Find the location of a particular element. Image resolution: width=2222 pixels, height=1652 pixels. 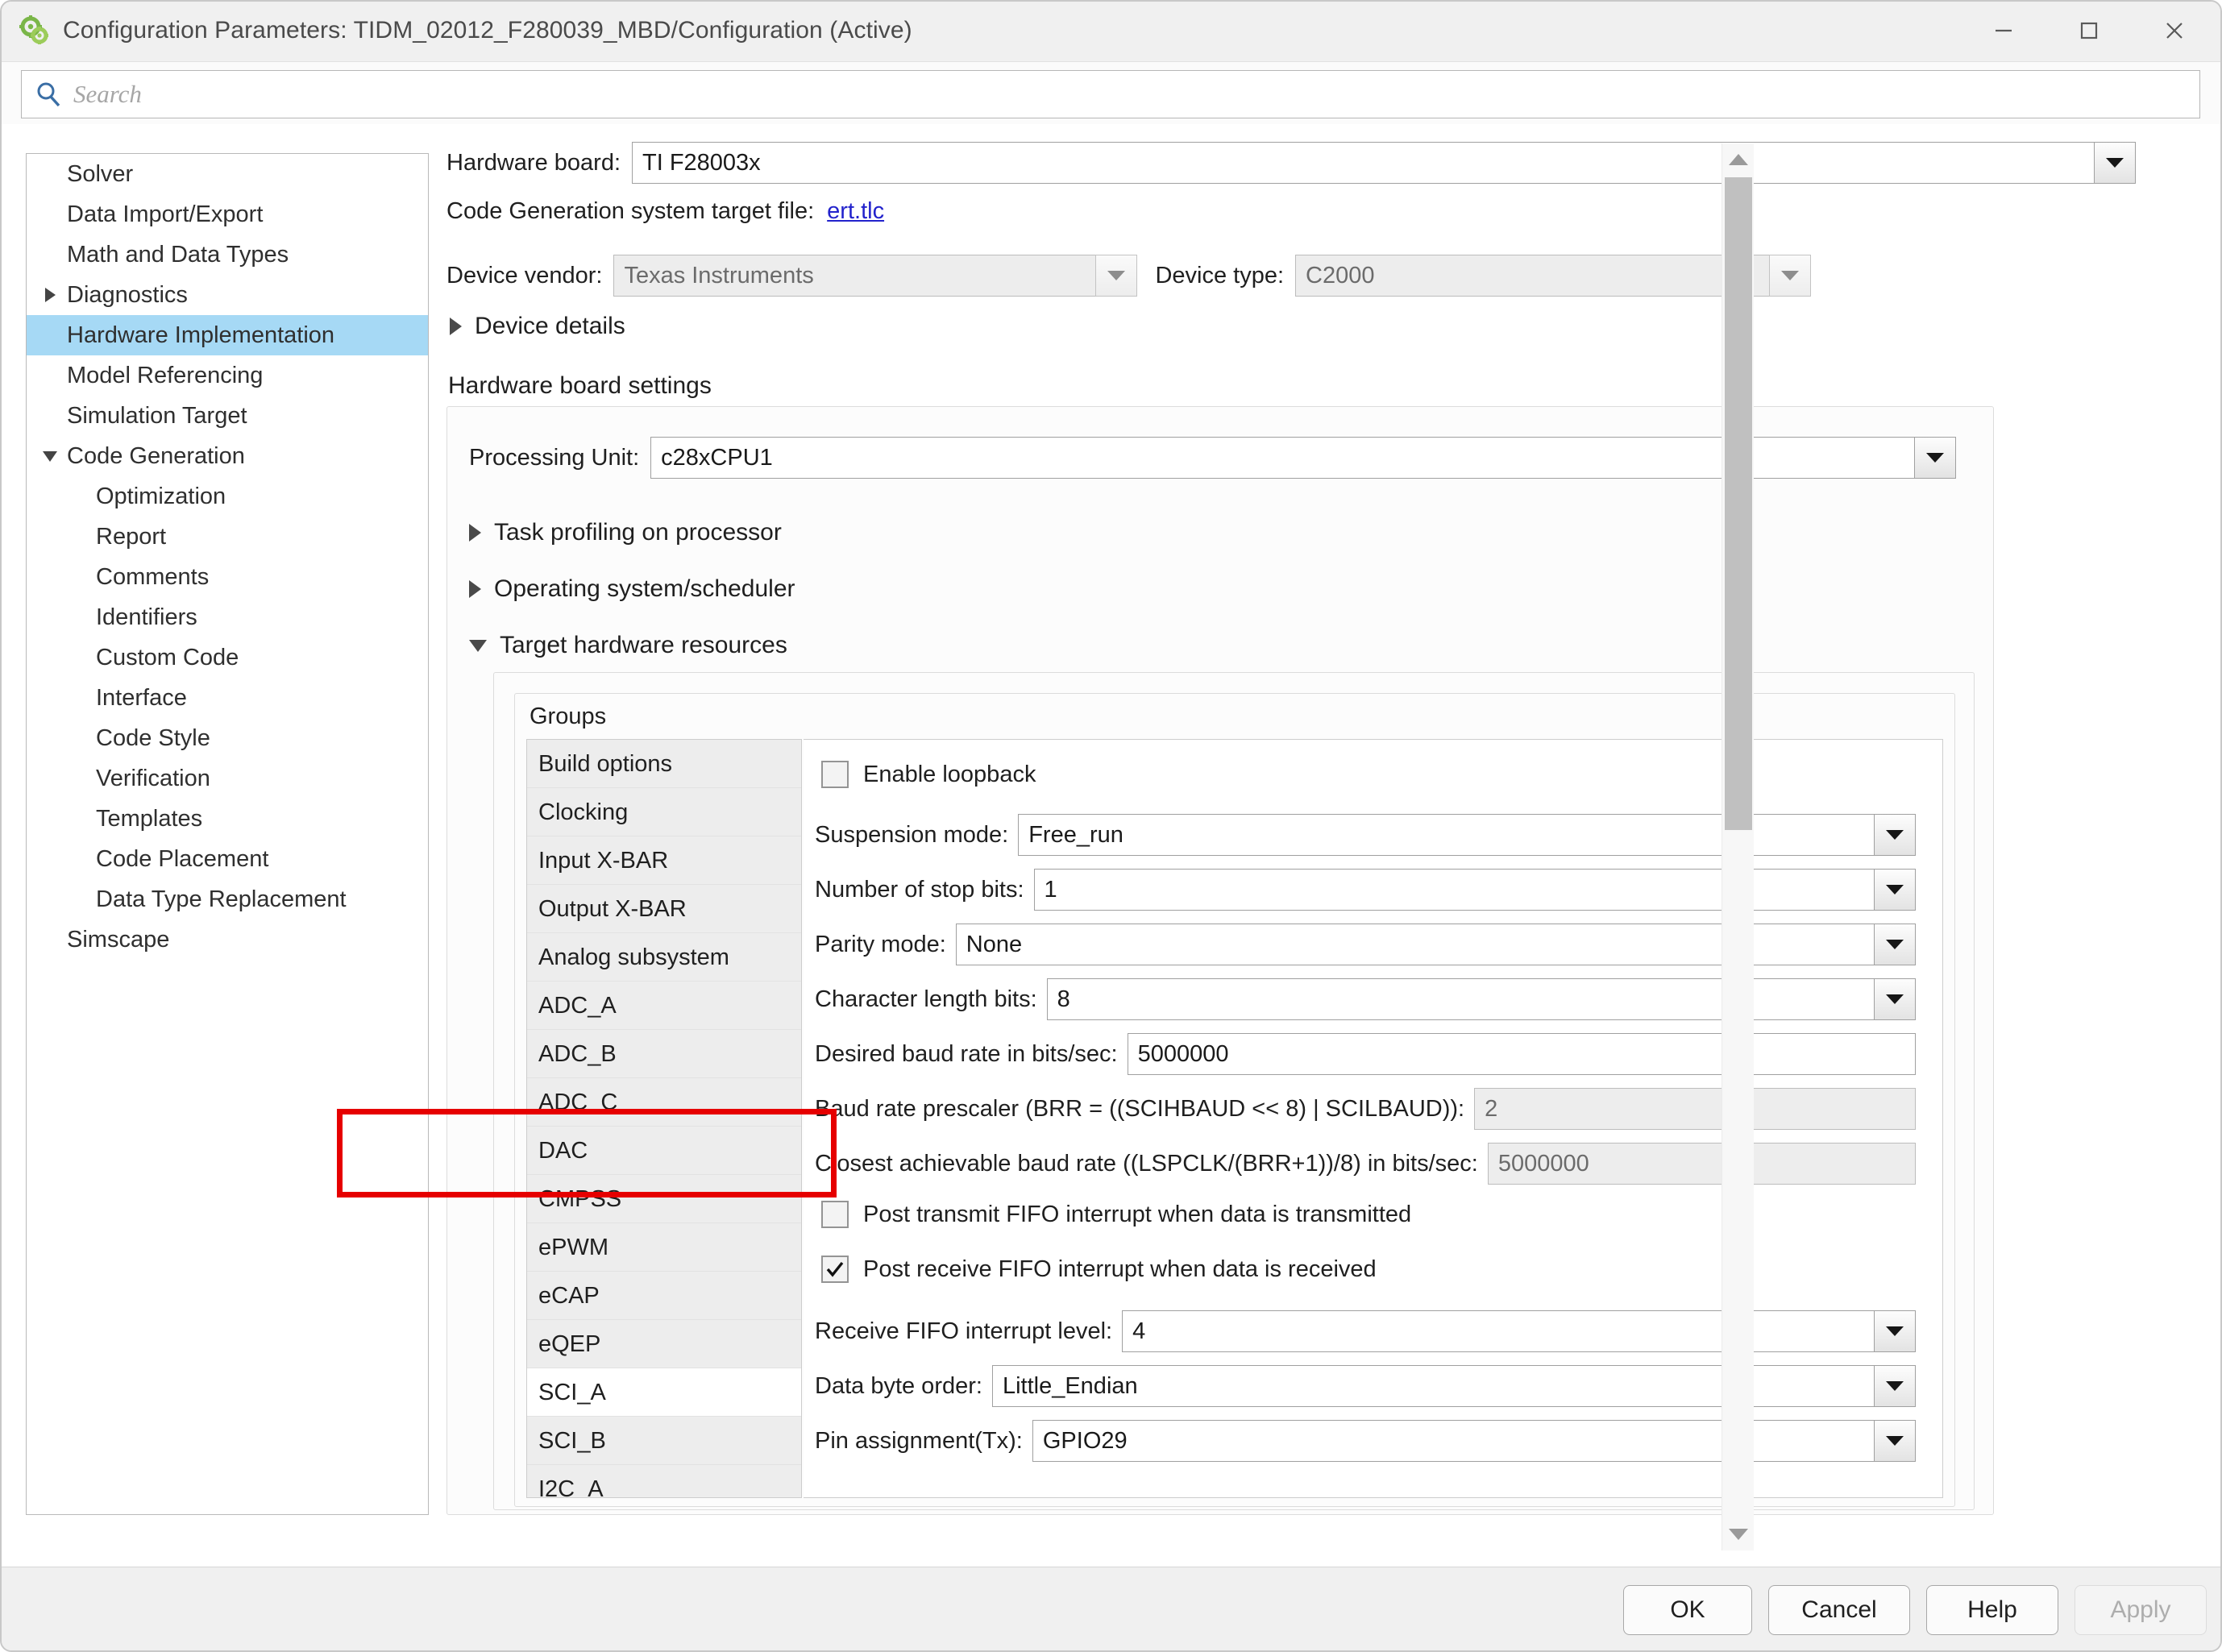

system-target-file-link: ert.tlc is located at coordinates (855, 212).